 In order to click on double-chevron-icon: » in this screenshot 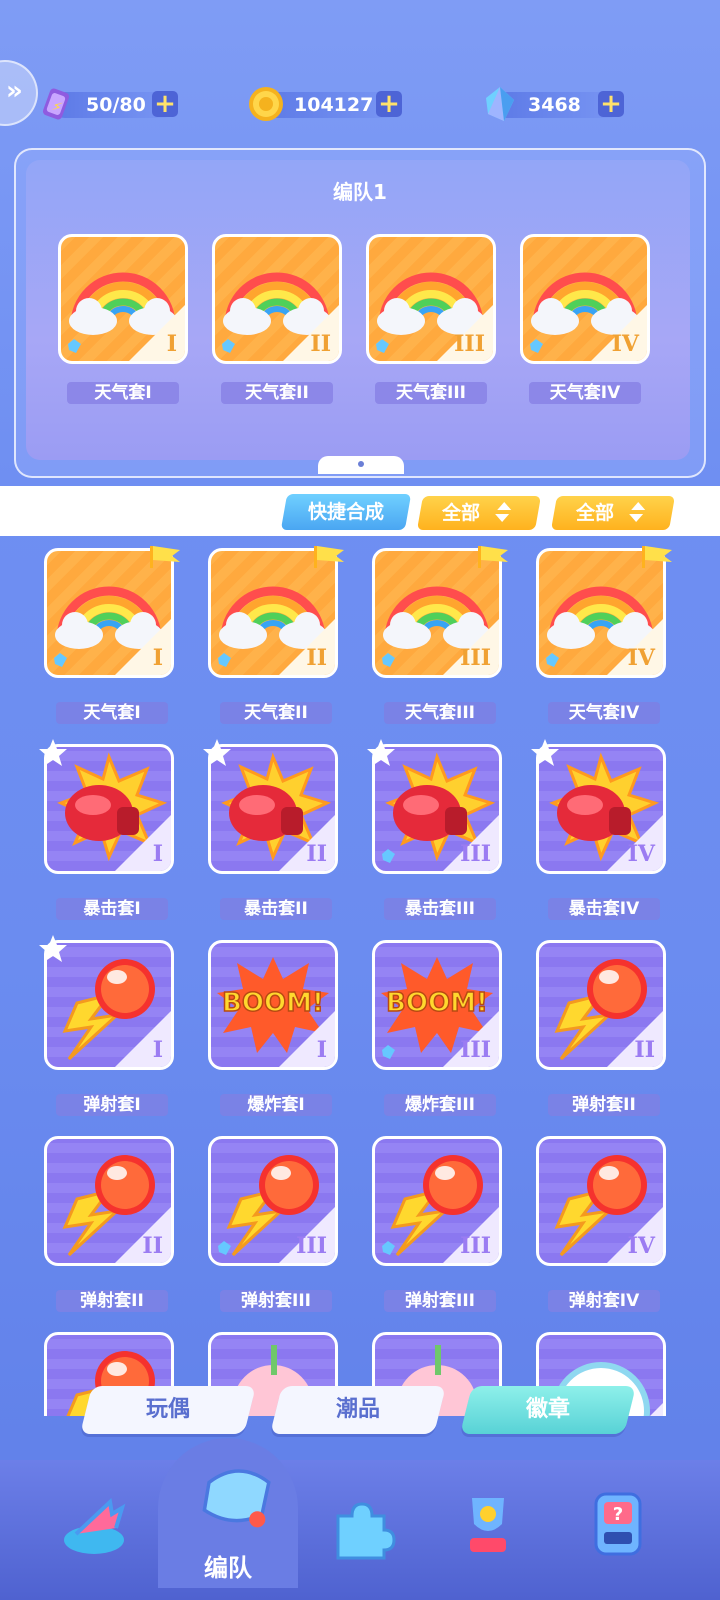, I will do `click(14, 91)`.